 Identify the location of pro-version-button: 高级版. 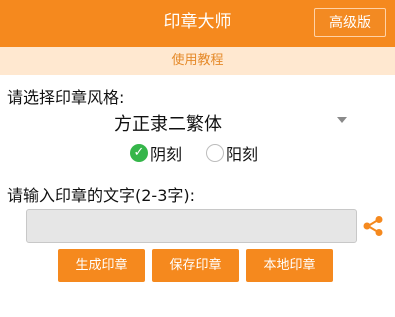
(350, 22).